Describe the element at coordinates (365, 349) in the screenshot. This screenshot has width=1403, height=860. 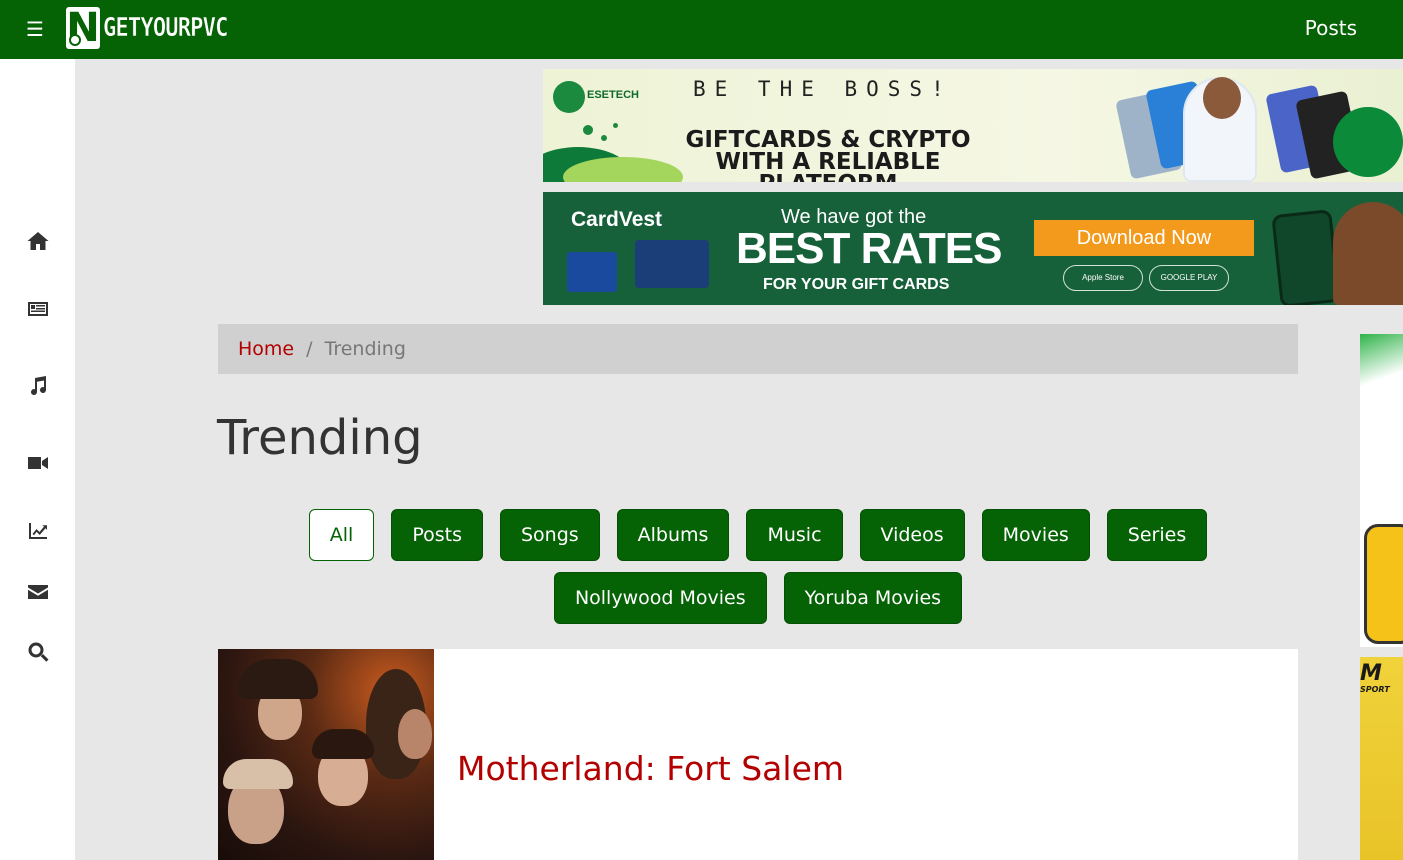
I see `breadcrumb-current: Trending` at that location.